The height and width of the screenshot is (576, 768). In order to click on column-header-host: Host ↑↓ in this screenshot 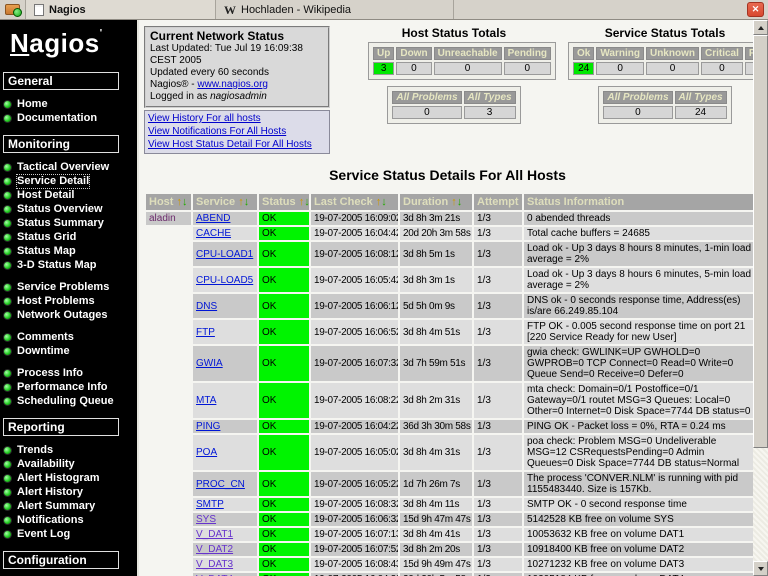, I will do `click(168, 202)`.